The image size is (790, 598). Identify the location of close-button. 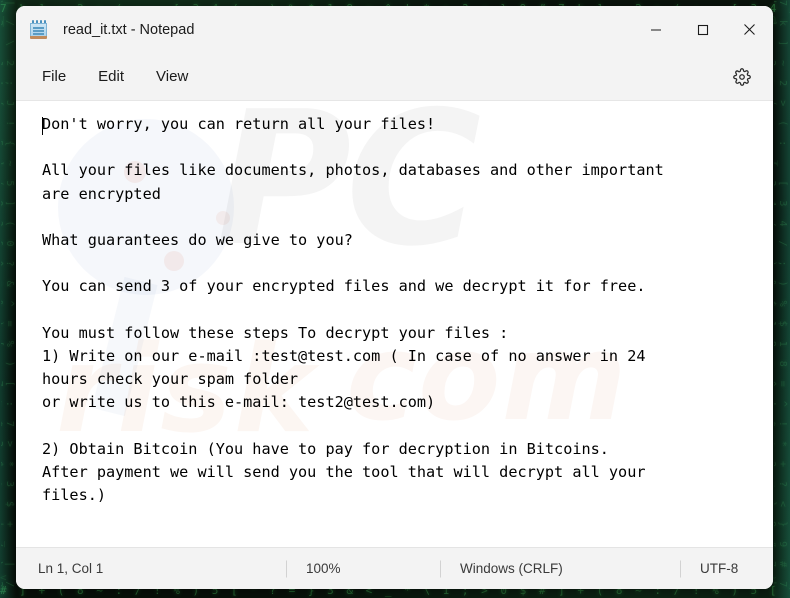
(749, 29).